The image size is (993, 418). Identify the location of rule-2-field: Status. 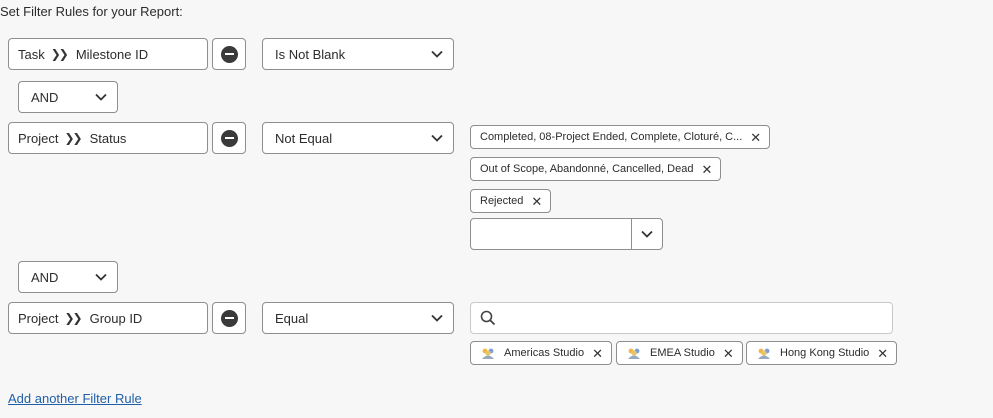
(108, 138).